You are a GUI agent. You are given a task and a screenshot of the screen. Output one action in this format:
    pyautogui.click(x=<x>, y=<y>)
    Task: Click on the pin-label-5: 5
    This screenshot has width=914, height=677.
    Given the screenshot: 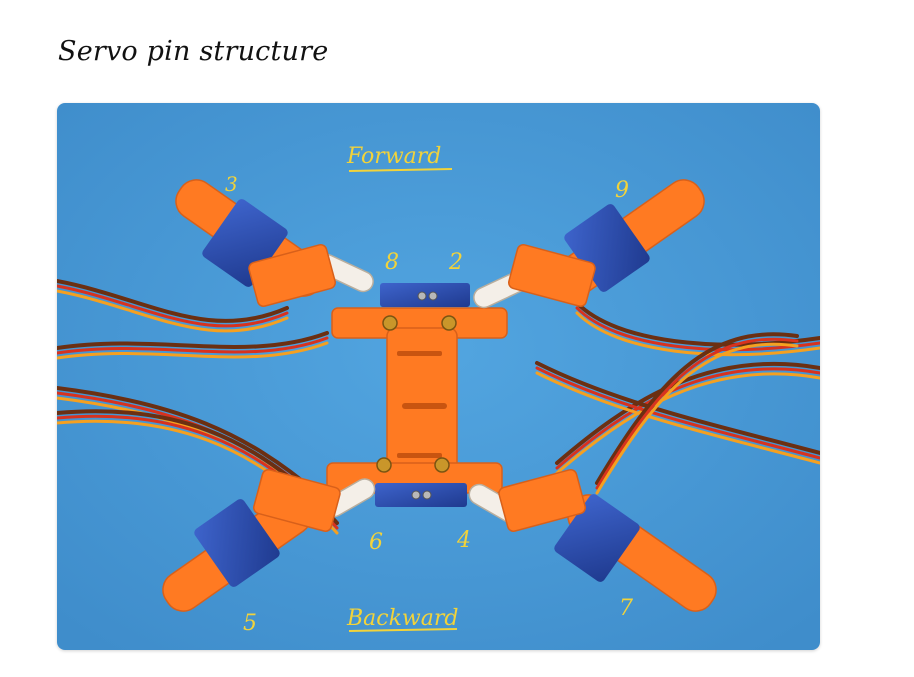 What is the action you would take?
    pyautogui.click(x=250, y=623)
    